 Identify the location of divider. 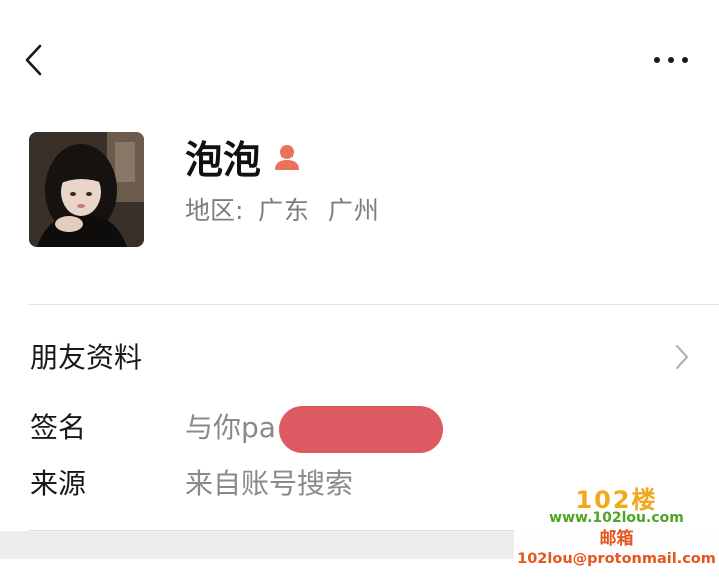
(374, 304).